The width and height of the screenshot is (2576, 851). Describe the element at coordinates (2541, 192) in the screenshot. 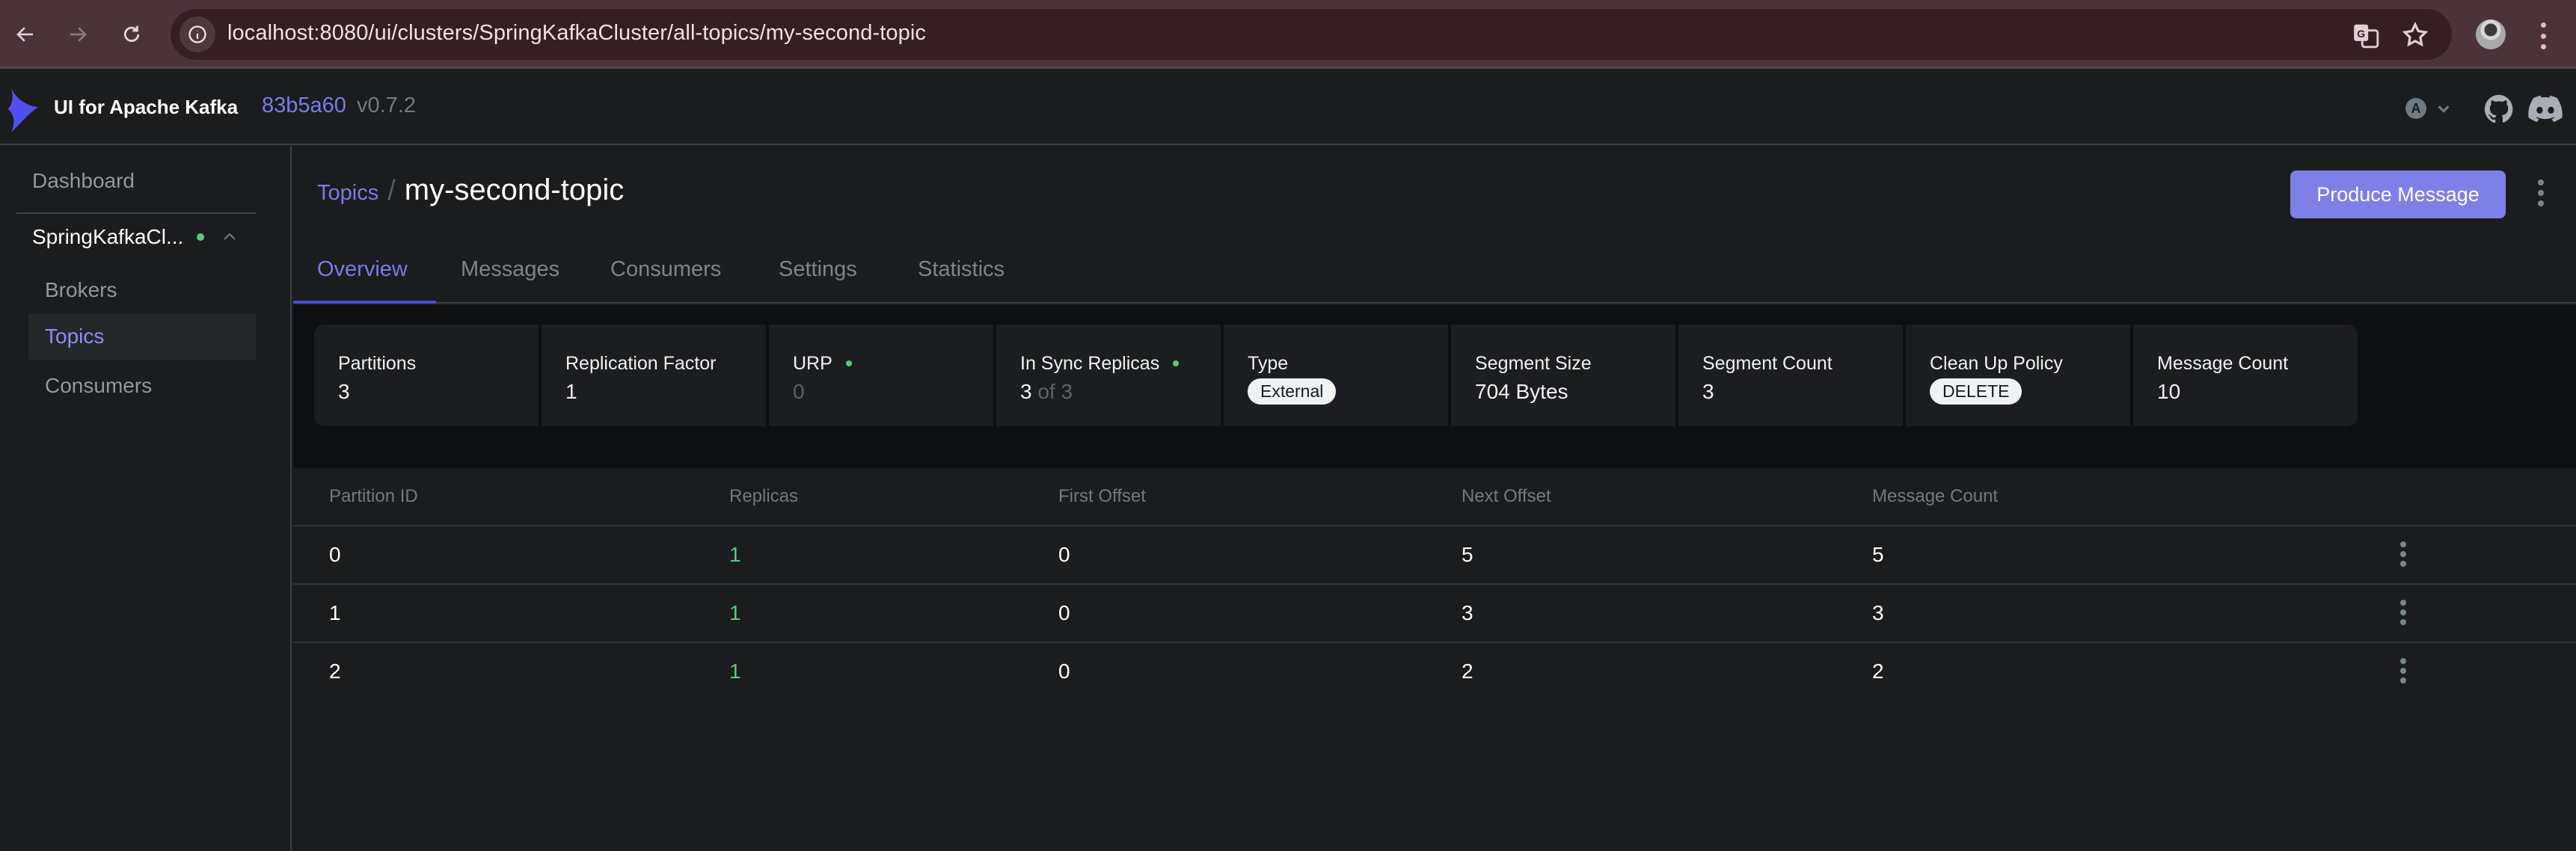

I see `topic-more-options-icon` at that location.